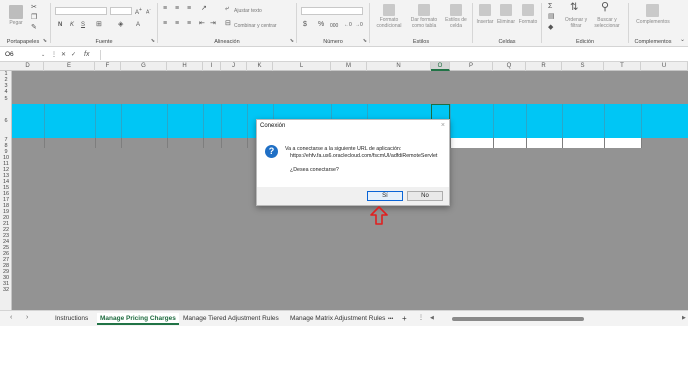 This screenshot has width=688, height=366. What do you see at coordinates (69, 66) in the screenshot?
I see `column-header-e: E` at bounding box center [69, 66].